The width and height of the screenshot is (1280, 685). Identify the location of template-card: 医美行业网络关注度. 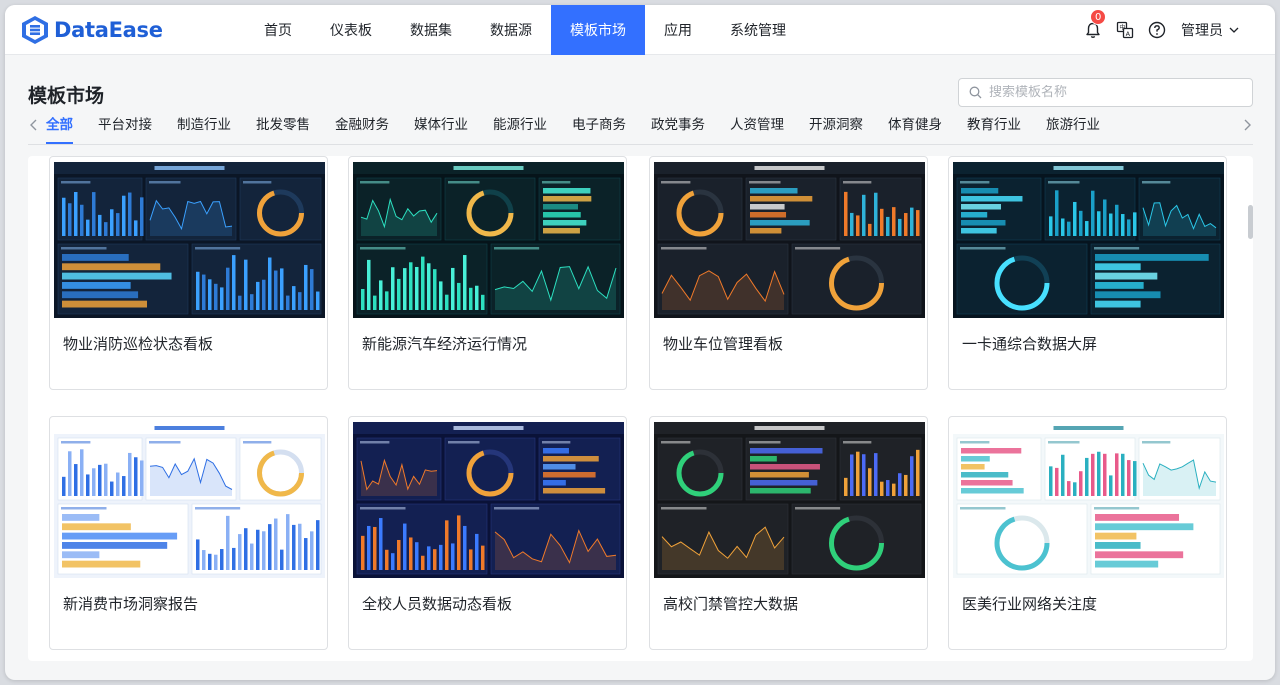
(1087, 533).